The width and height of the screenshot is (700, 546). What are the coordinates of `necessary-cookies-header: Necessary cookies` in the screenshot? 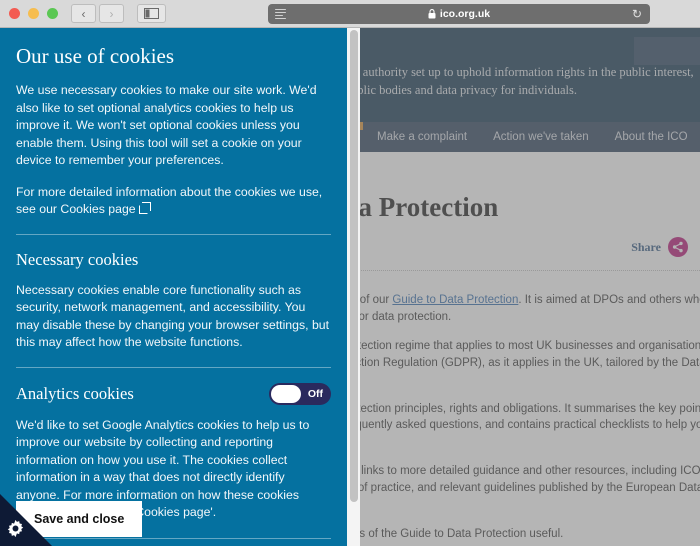 It's located at (173, 252).